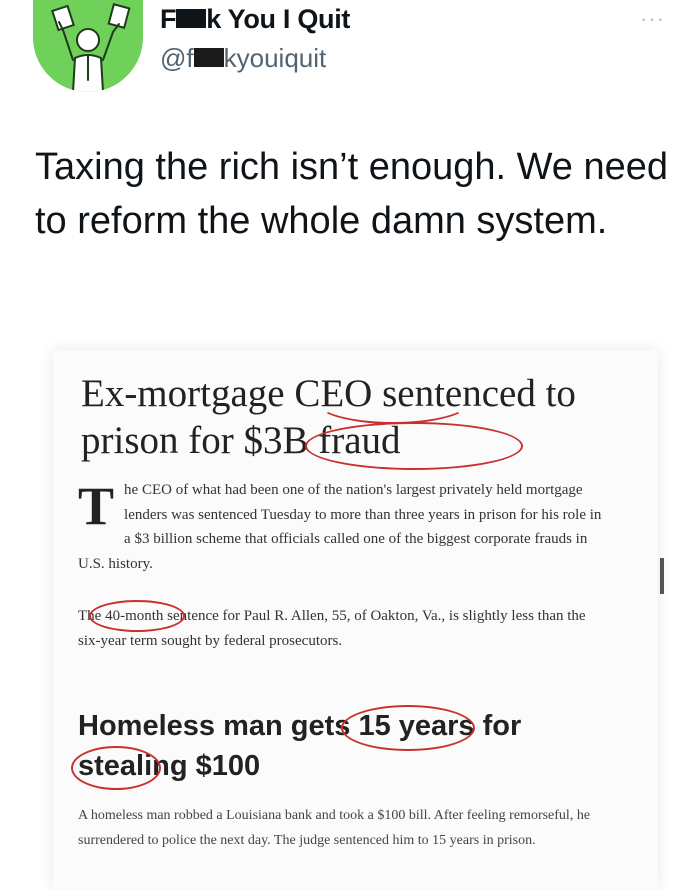 This screenshot has width=700, height=890. Describe the element at coordinates (96, 506) in the screenshot. I see `dropcap: T` at that location.